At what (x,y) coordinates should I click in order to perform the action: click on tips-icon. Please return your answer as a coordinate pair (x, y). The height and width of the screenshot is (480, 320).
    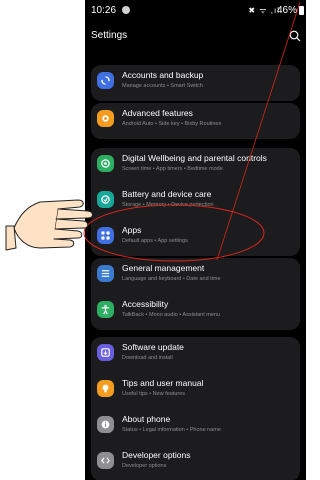
    Looking at the image, I should click on (105, 388).